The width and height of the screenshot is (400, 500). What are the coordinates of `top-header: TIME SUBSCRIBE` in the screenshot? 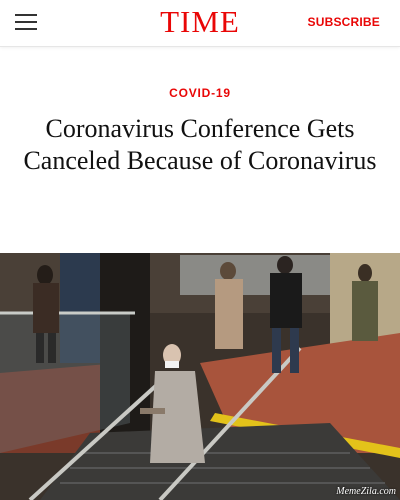 It's located at (200, 23).